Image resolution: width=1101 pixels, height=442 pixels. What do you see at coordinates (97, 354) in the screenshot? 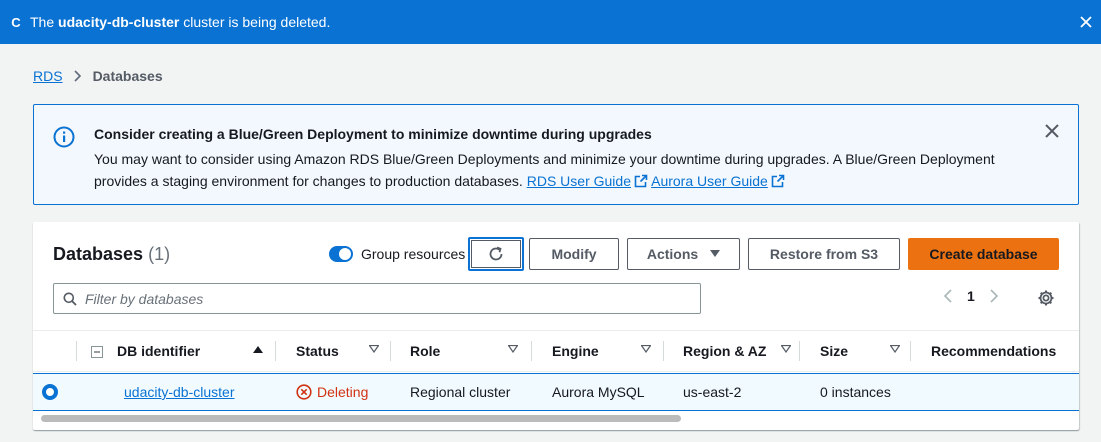
I see `collapse-all-icon` at bounding box center [97, 354].